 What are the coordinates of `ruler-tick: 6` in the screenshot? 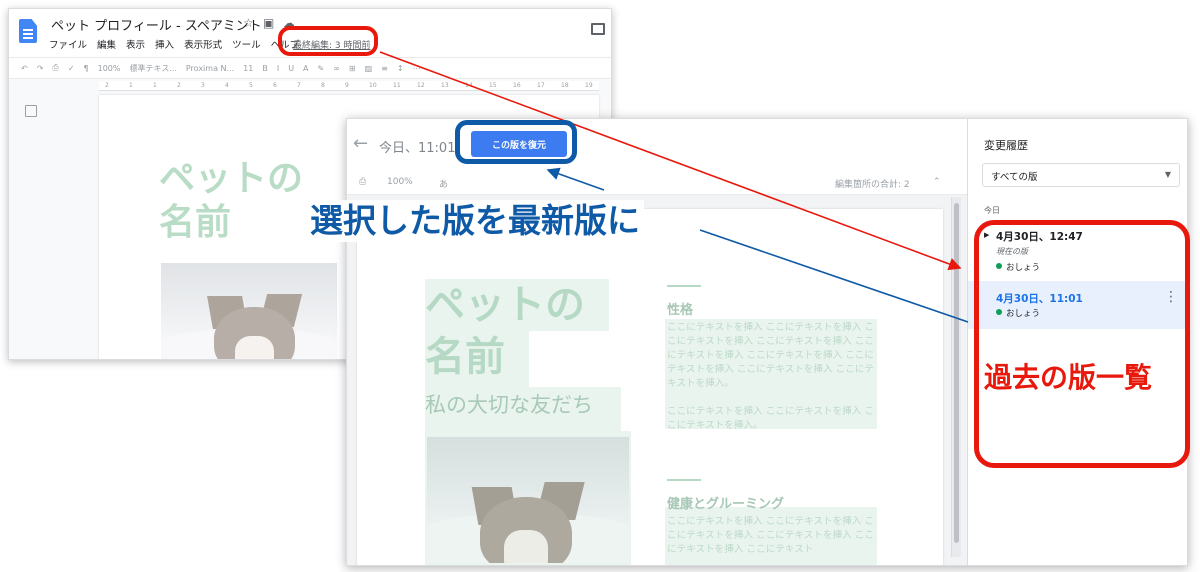 It's located at (275, 85).